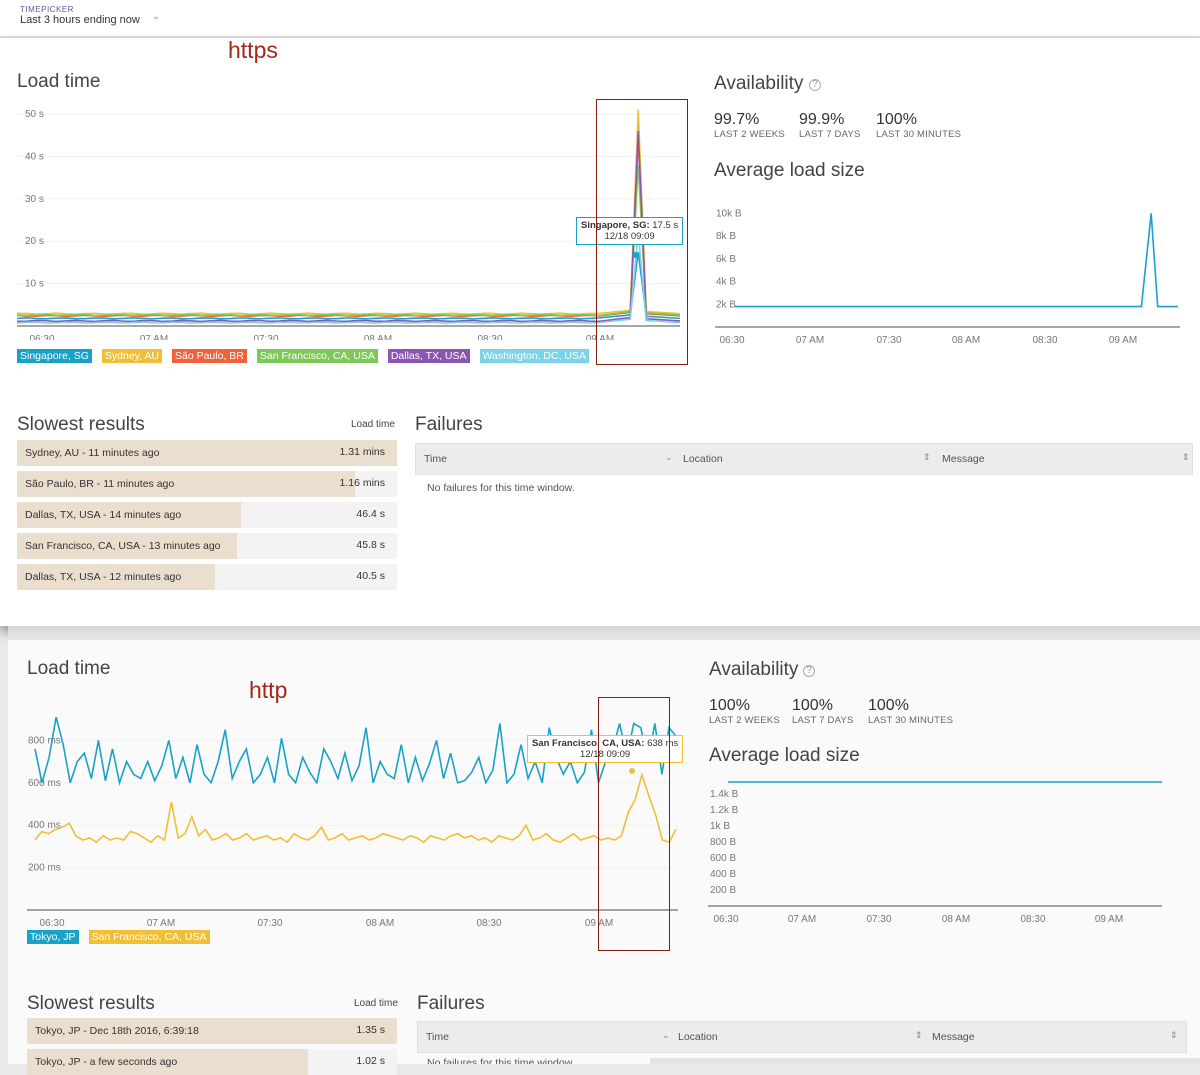 The width and height of the screenshot is (1200, 1075). What do you see at coordinates (534, 356) in the screenshot?
I see `legend-item-washington: Washington, DC, USA` at bounding box center [534, 356].